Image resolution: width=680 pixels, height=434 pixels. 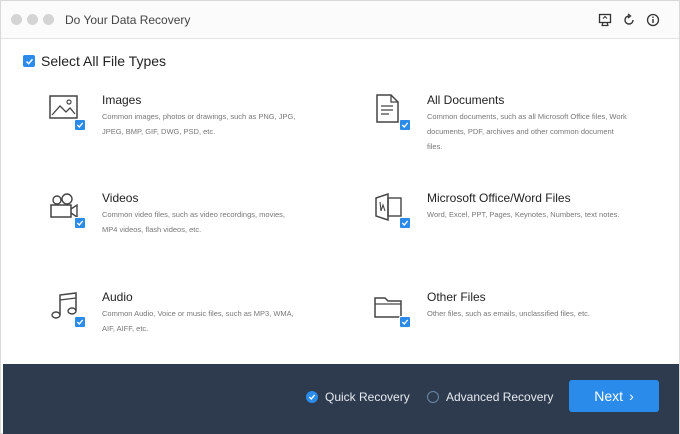 I want to click on chevron-right-icon: ›, so click(x=631, y=396).